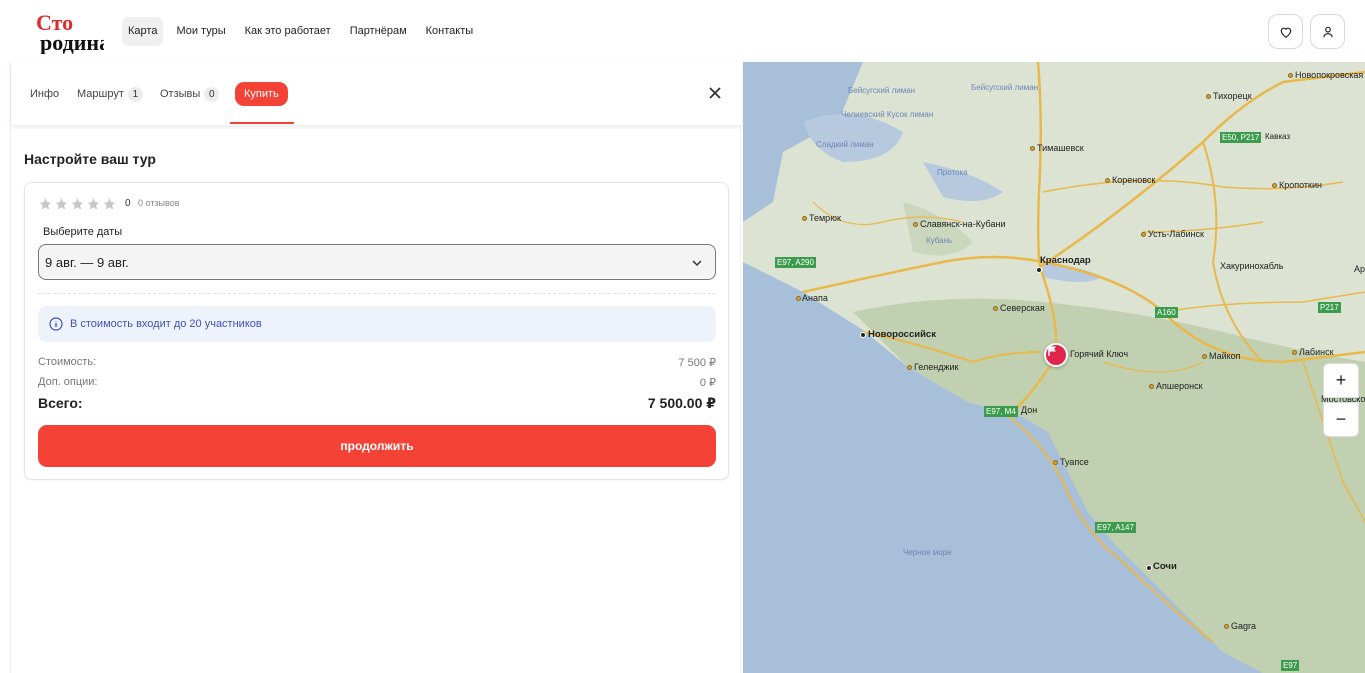  Describe the element at coordinates (1099, 354) in the screenshot. I see `map-label-goryachiy-klyuch: Горячий Ключ` at that location.